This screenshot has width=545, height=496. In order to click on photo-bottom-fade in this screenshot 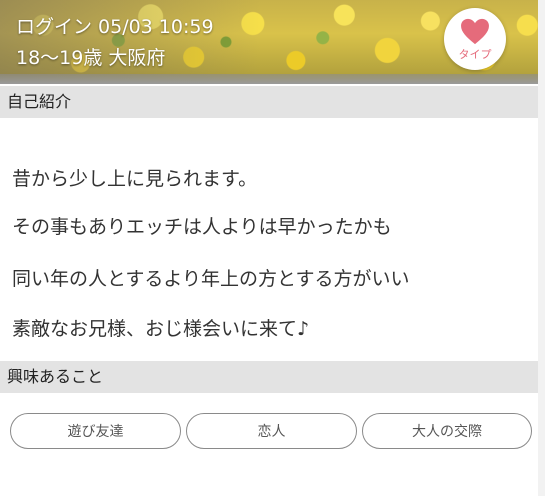, I will do `click(269, 79)`.